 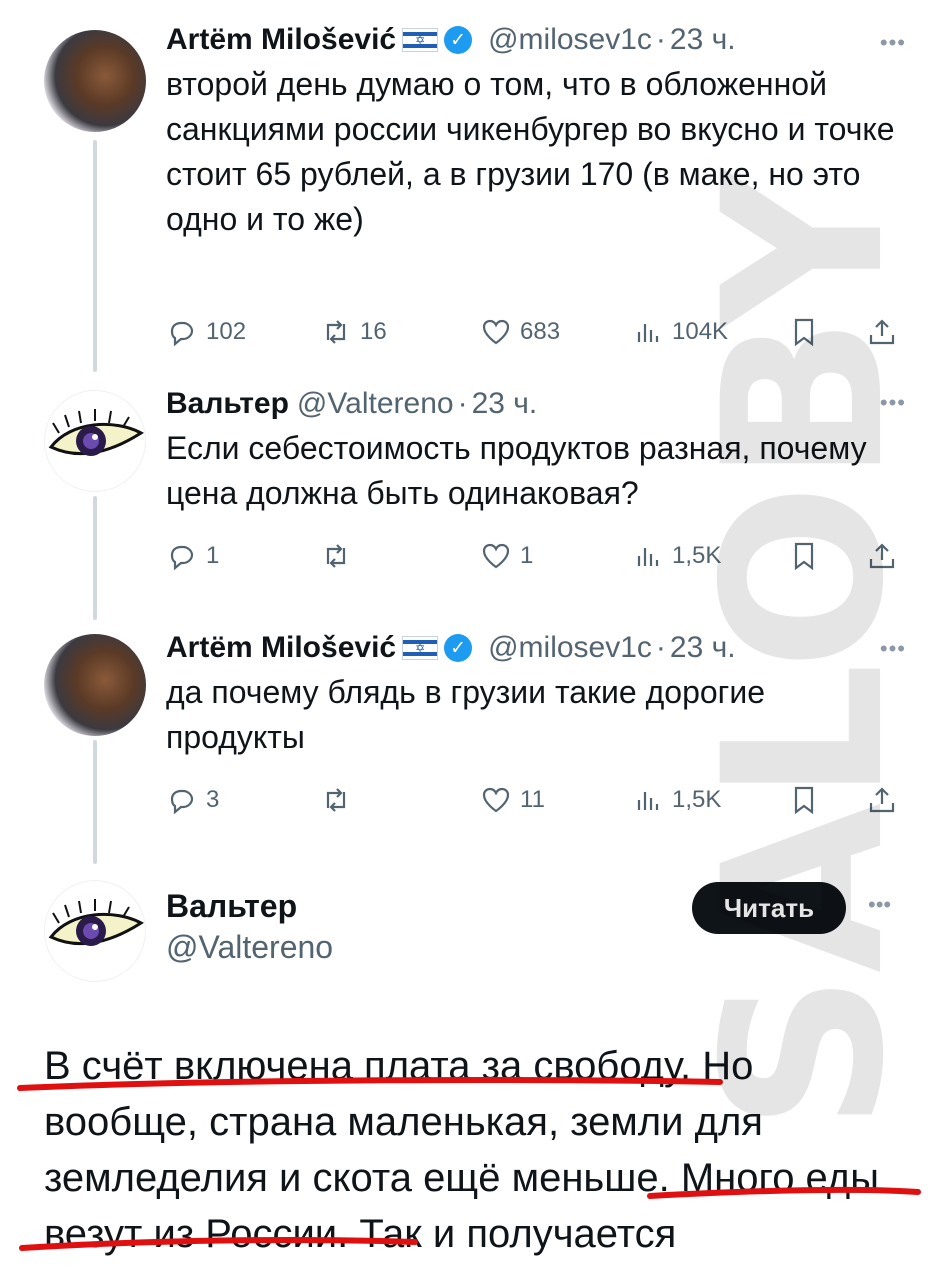 What do you see at coordinates (527, 555) in the screenshot?
I see `like-count: 1` at bounding box center [527, 555].